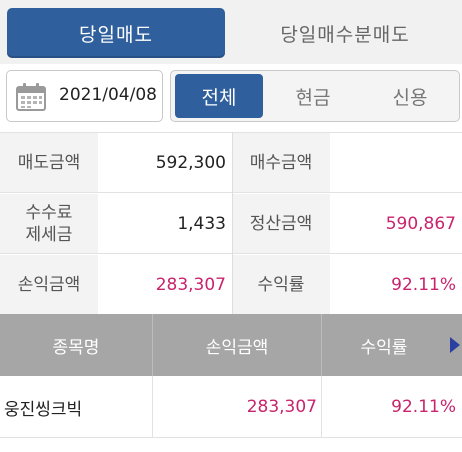 The height and width of the screenshot is (452, 462). I want to click on date-value: 2021/04/08, so click(108, 95).